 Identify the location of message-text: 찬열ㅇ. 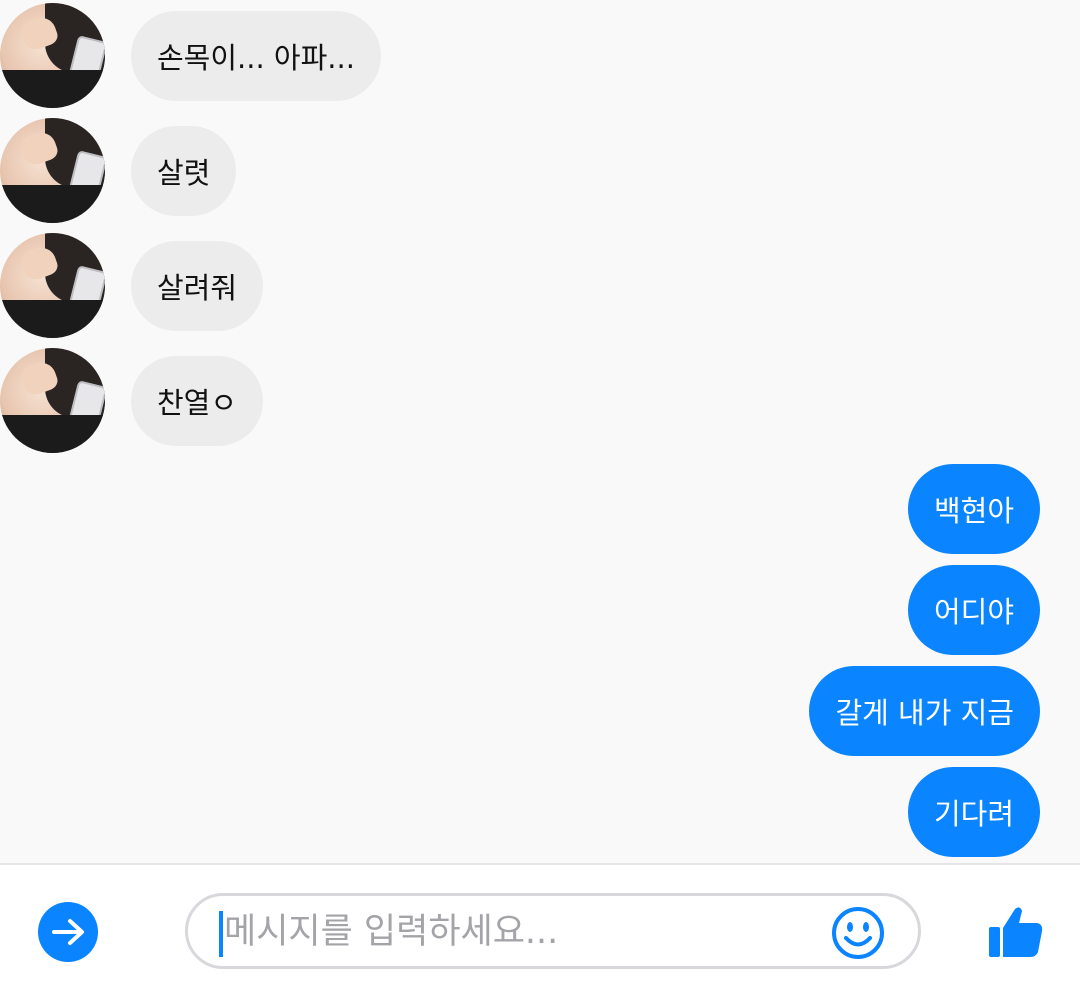
(197, 403).